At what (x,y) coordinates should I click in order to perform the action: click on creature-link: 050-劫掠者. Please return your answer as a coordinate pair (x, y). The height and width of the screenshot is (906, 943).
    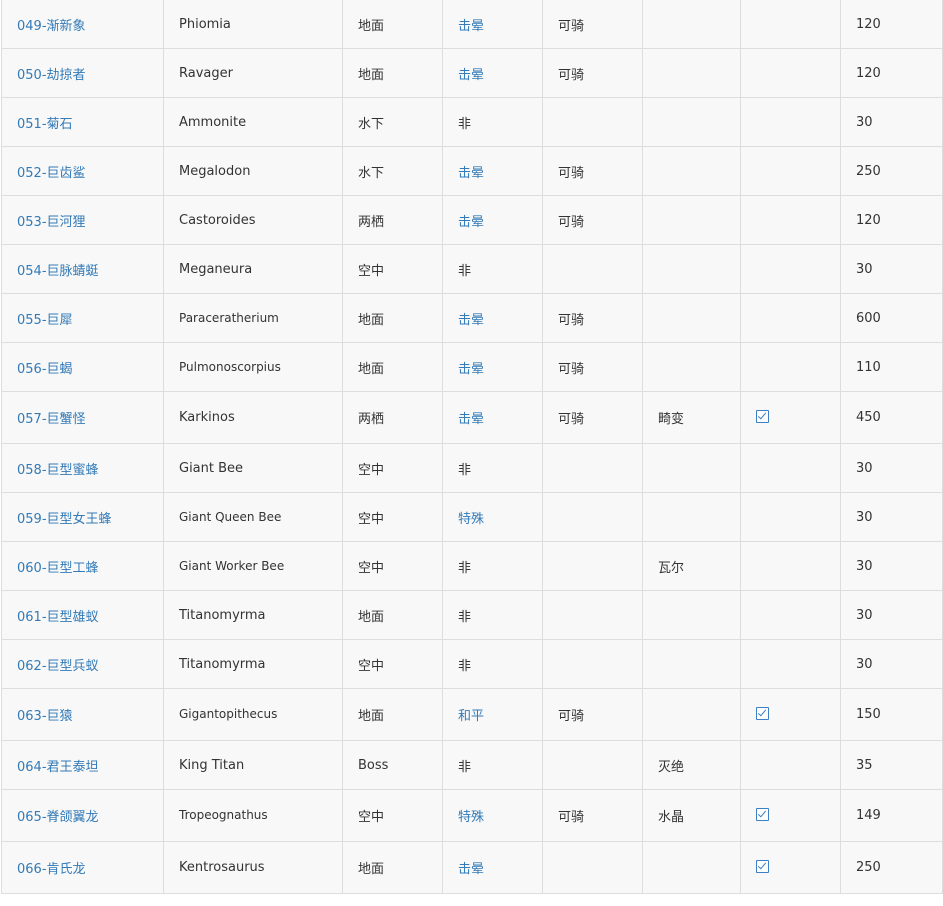
    Looking at the image, I should click on (51, 75).